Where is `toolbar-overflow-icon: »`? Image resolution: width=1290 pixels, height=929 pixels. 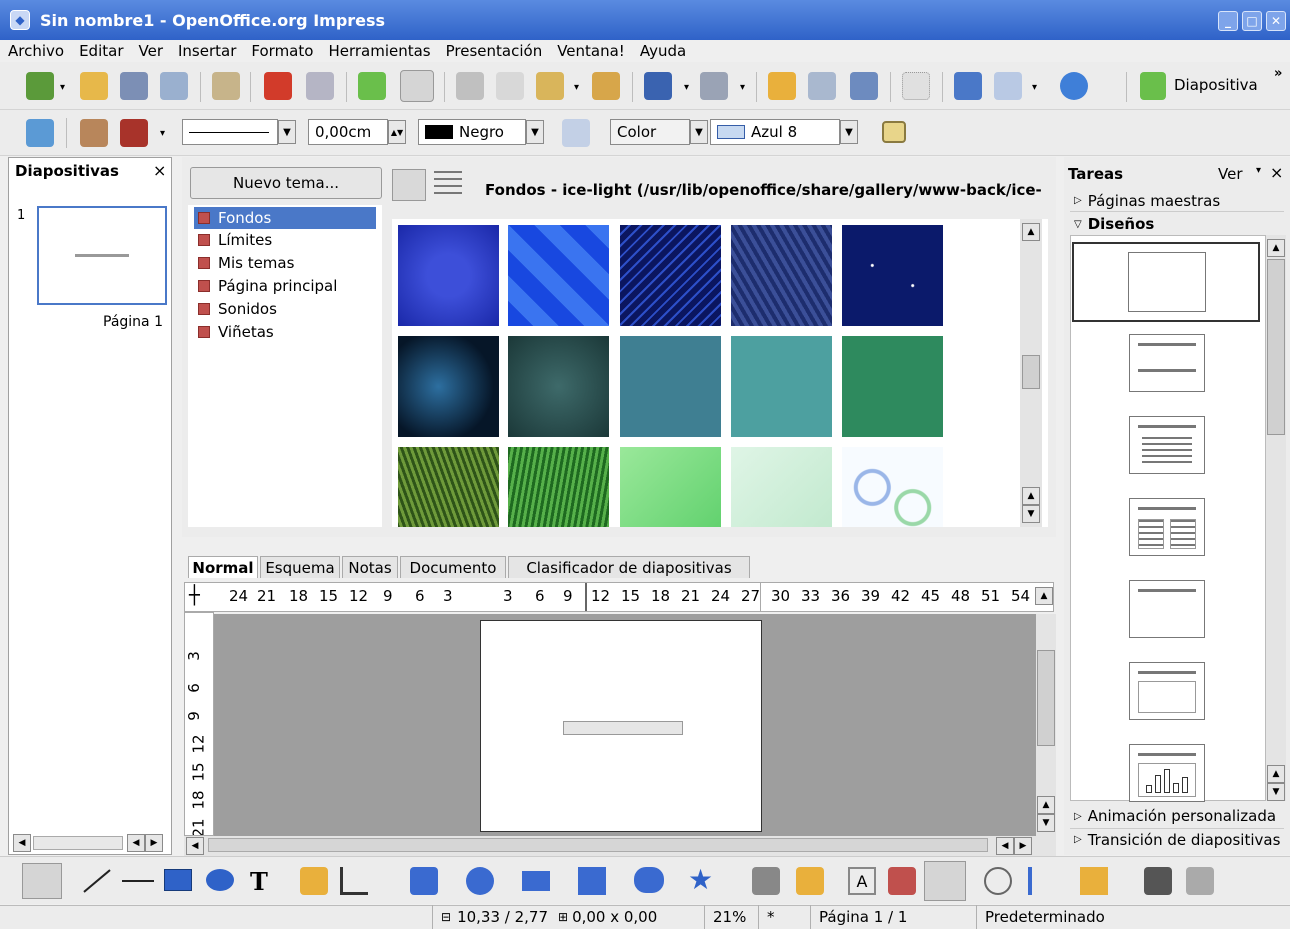 toolbar-overflow-icon: » is located at coordinates (1278, 73).